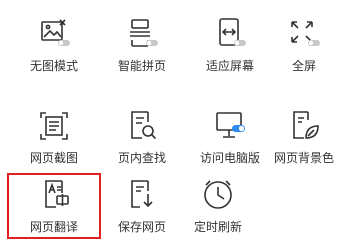  I want to click on no-image-icon, so click(54, 34).